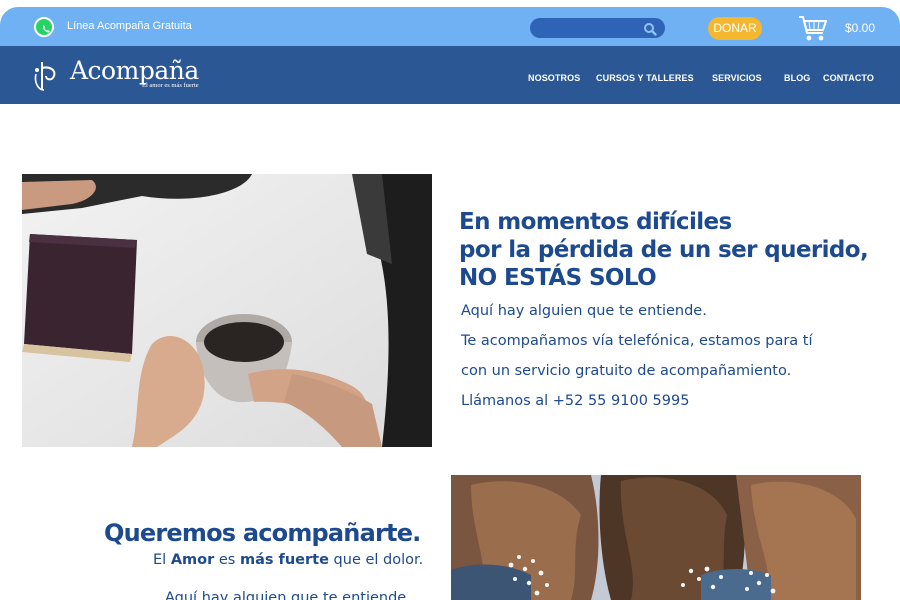 The image size is (900, 600). I want to click on cart-total: $0.00, so click(860, 28).